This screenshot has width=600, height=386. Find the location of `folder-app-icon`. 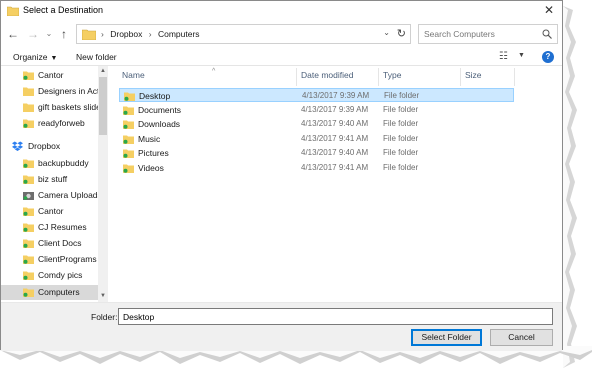

folder-app-icon is located at coordinates (13, 11).